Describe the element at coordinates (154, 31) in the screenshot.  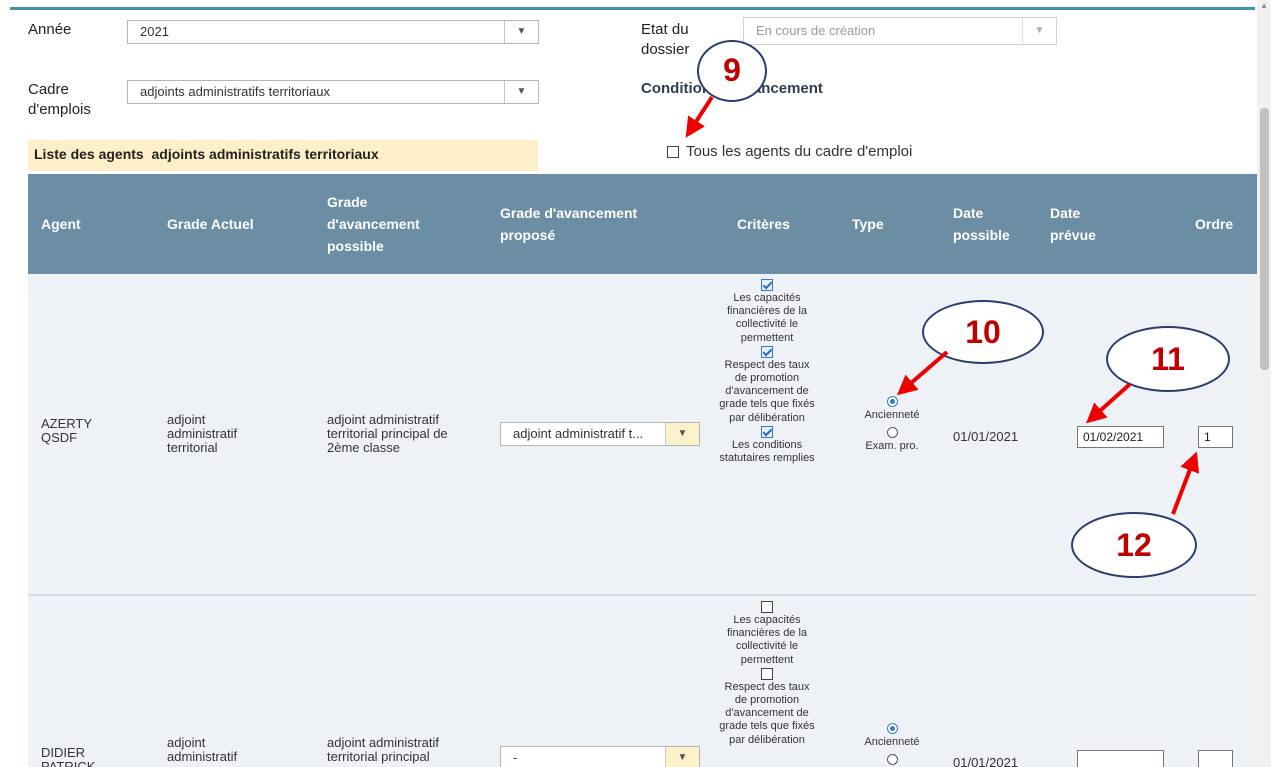
I see `annee-value: 2021` at that location.